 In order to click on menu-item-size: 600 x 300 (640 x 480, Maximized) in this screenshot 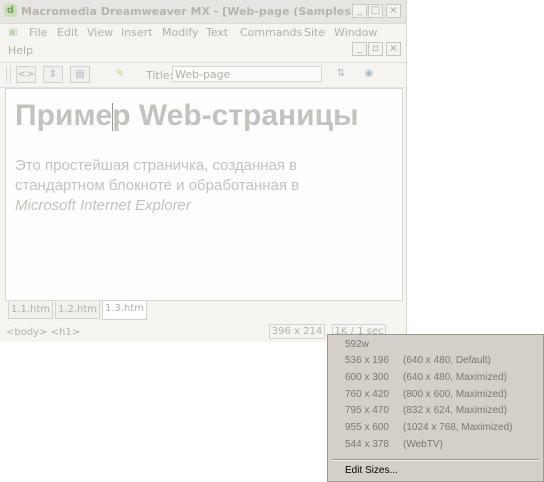, I will do `click(435, 378)`.